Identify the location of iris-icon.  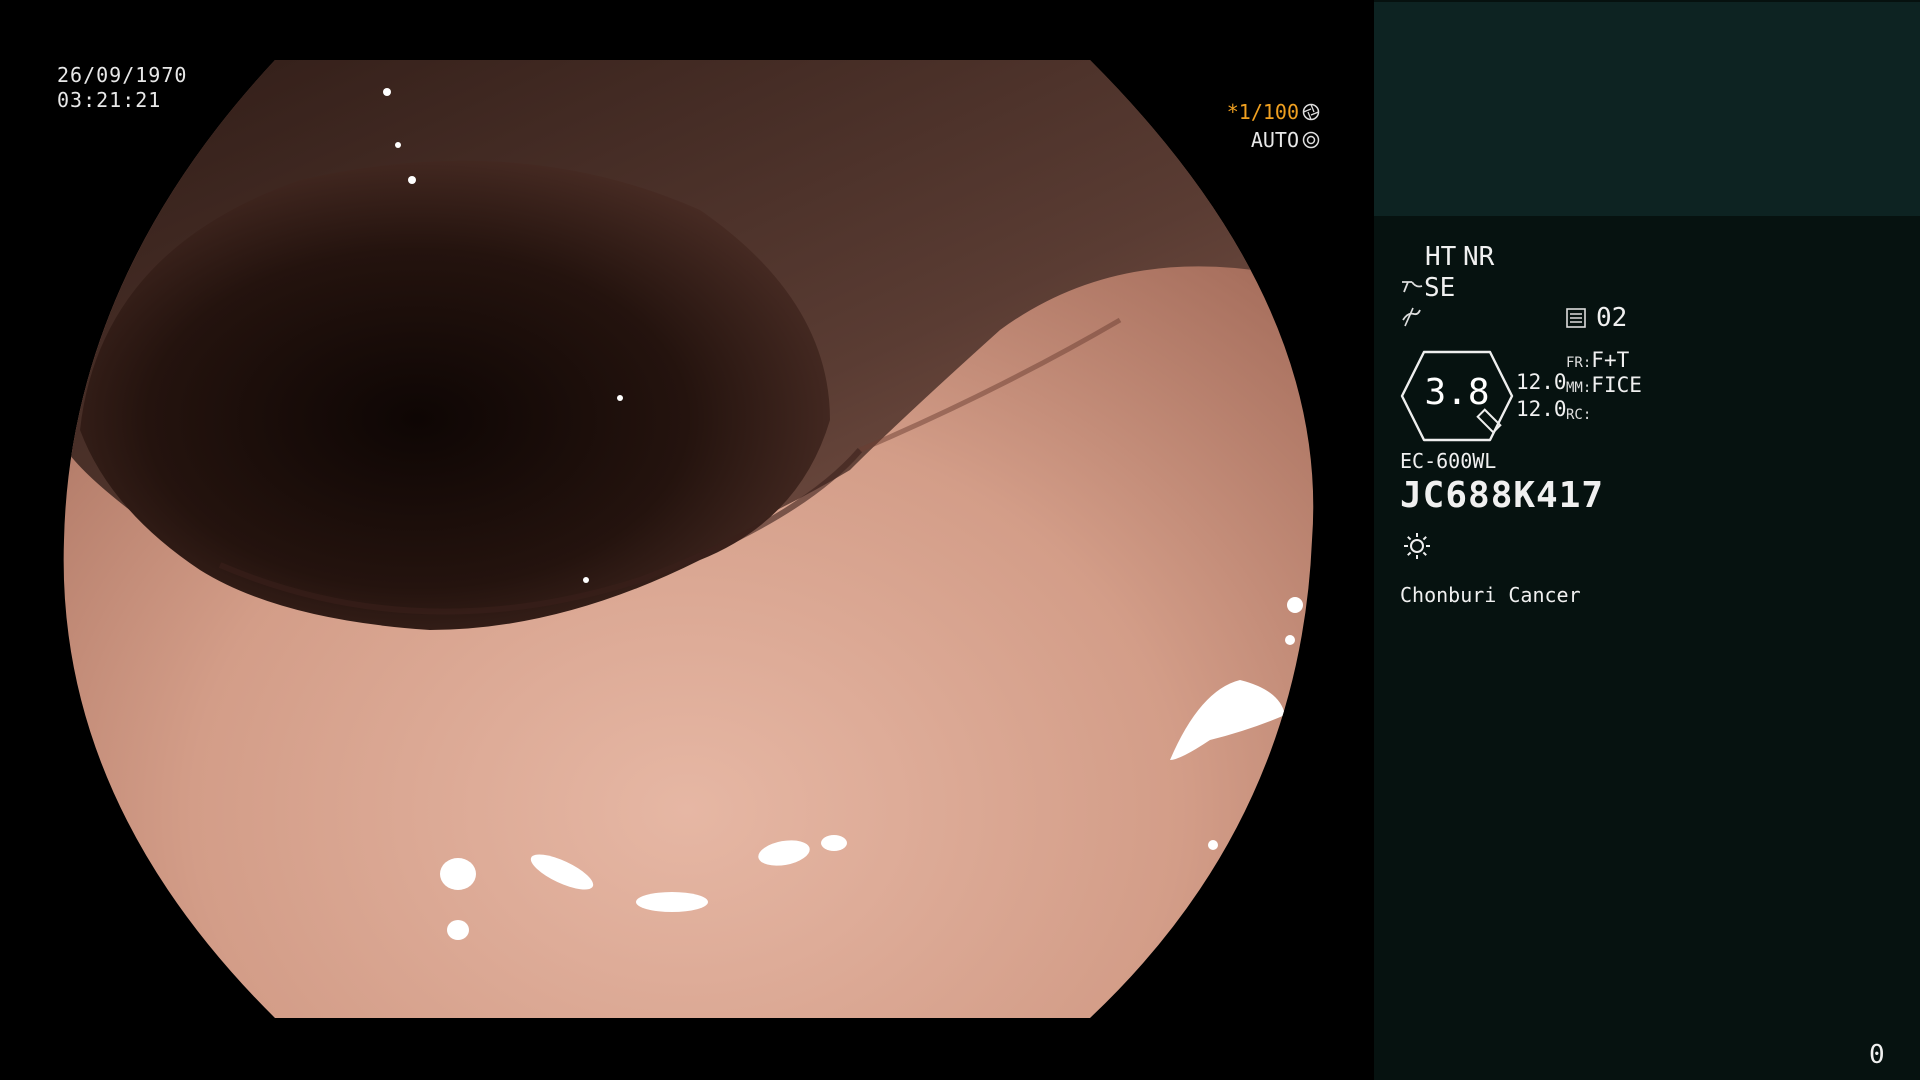
(1311, 140).